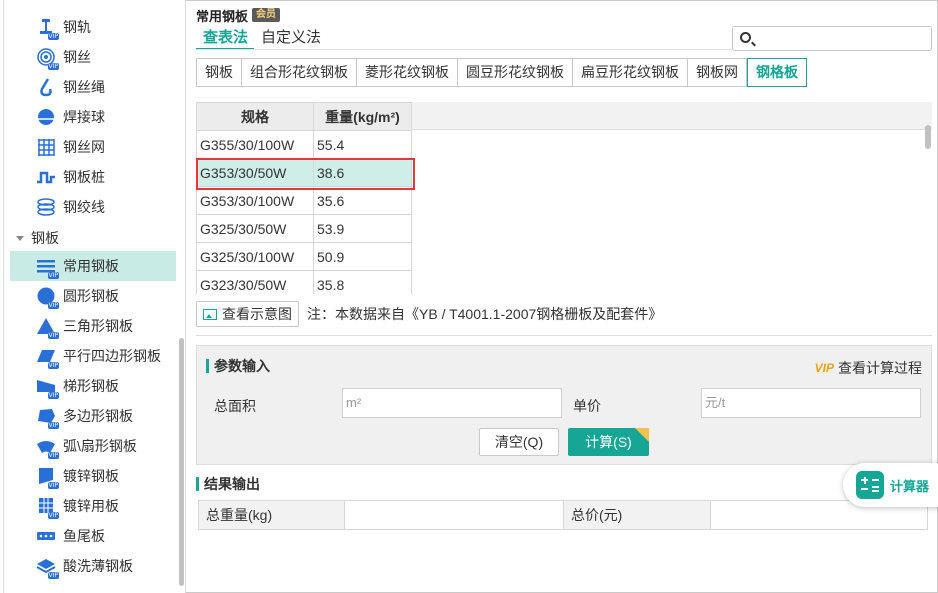 This screenshot has width=938, height=593. Describe the element at coordinates (362, 256) in the screenshot. I see `cell-weight: 50.9` at that location.